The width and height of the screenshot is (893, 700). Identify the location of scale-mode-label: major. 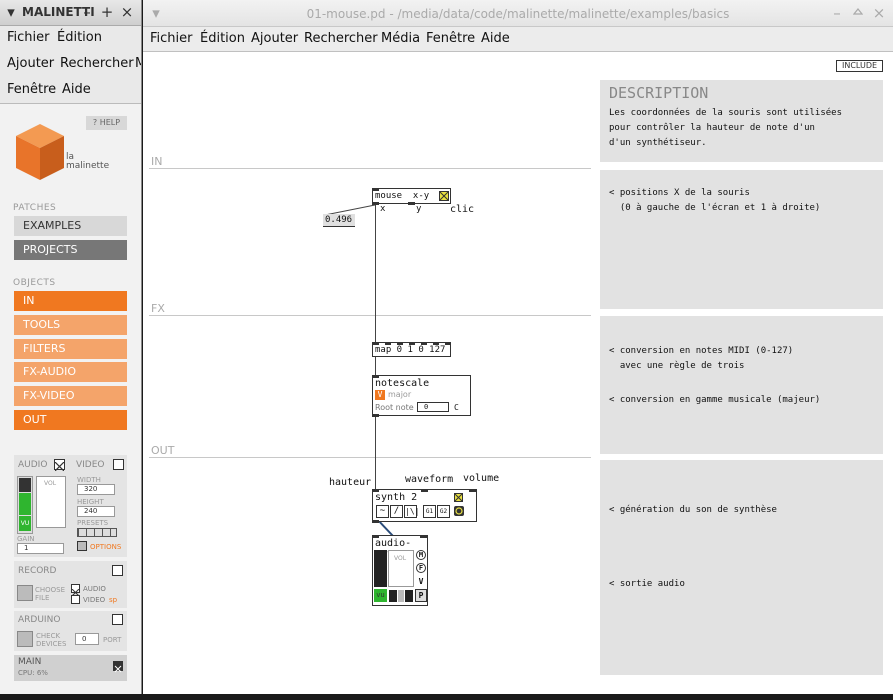
(400, 394).